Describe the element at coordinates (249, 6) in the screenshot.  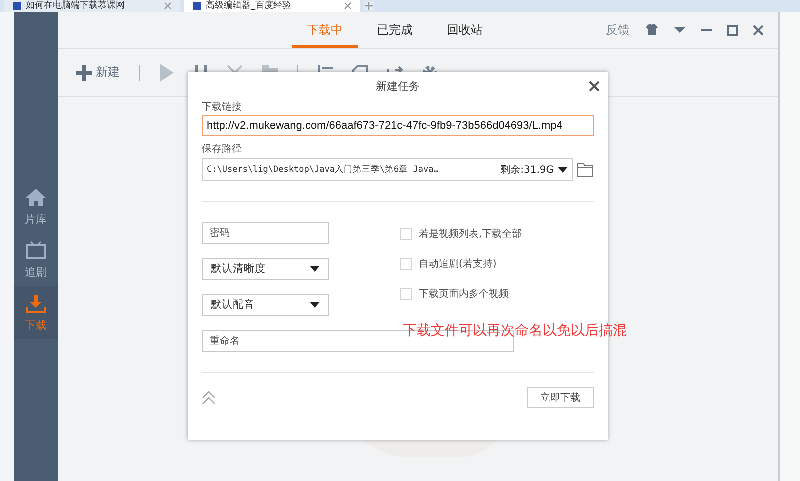
I see `tab-title: 高级编辑器_百度经验` at that location.